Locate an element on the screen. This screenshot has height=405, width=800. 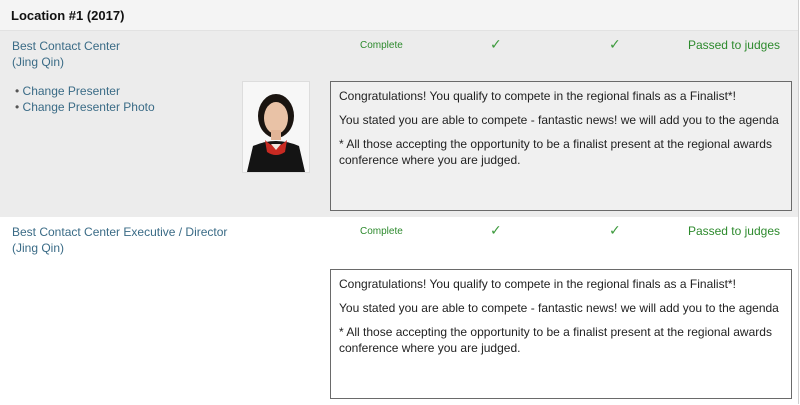
presenter-actions: Change Presenter Change Presenter Photo is located at coordinates (85, 99).